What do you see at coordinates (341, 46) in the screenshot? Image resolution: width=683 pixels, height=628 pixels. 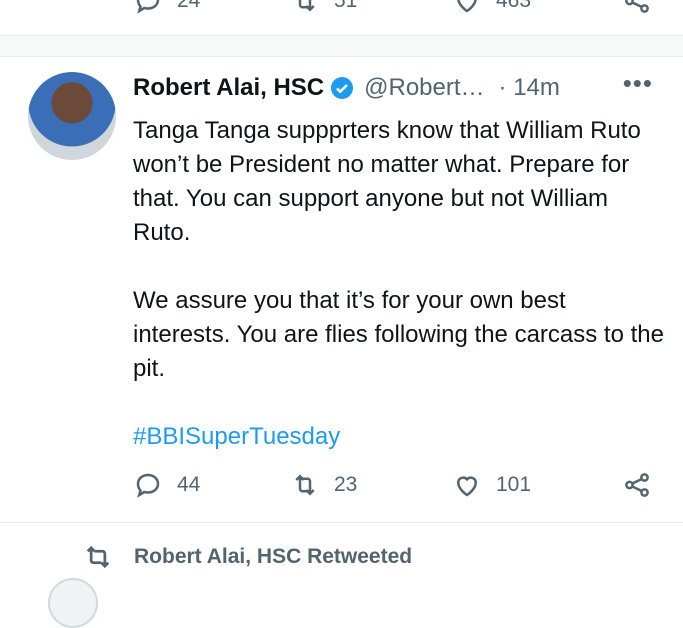 I see `tweet-separator` at bounding box center [341, 46].